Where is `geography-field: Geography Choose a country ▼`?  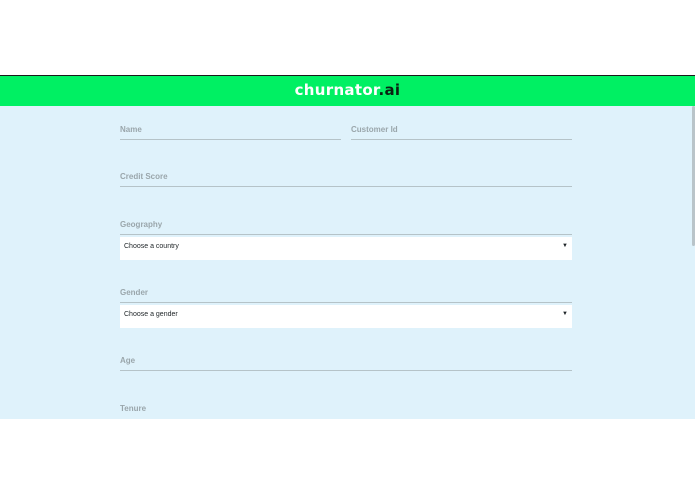
geography-field: Geography Choose a country ▼ is located at coordinates (346, 240).